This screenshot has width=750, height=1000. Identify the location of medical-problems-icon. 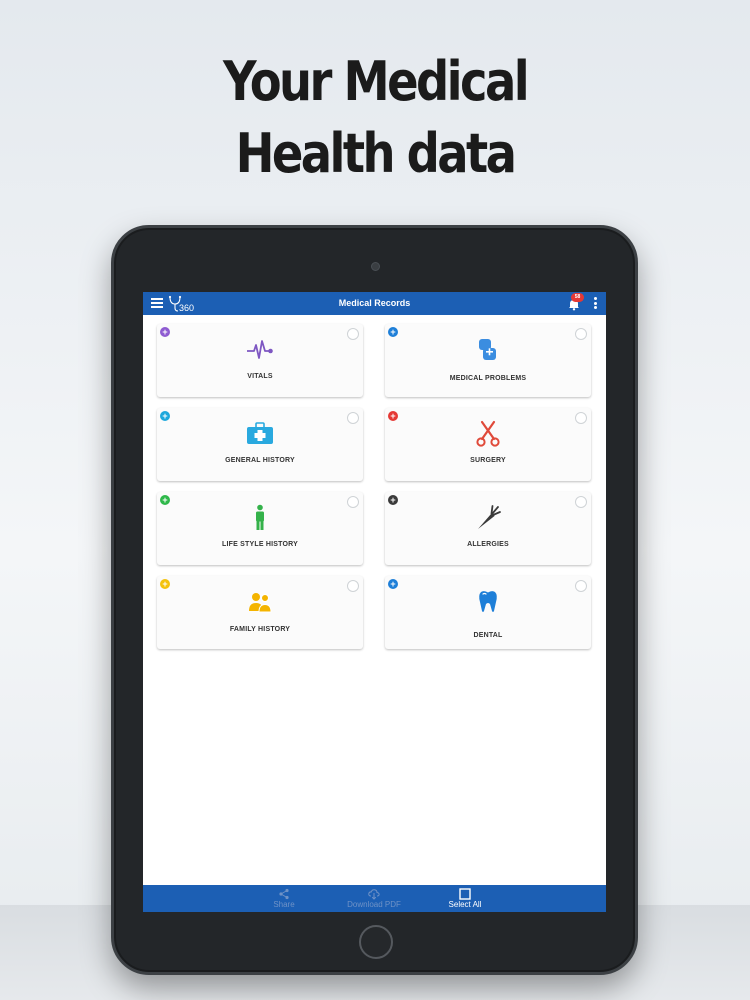
(487, 349).